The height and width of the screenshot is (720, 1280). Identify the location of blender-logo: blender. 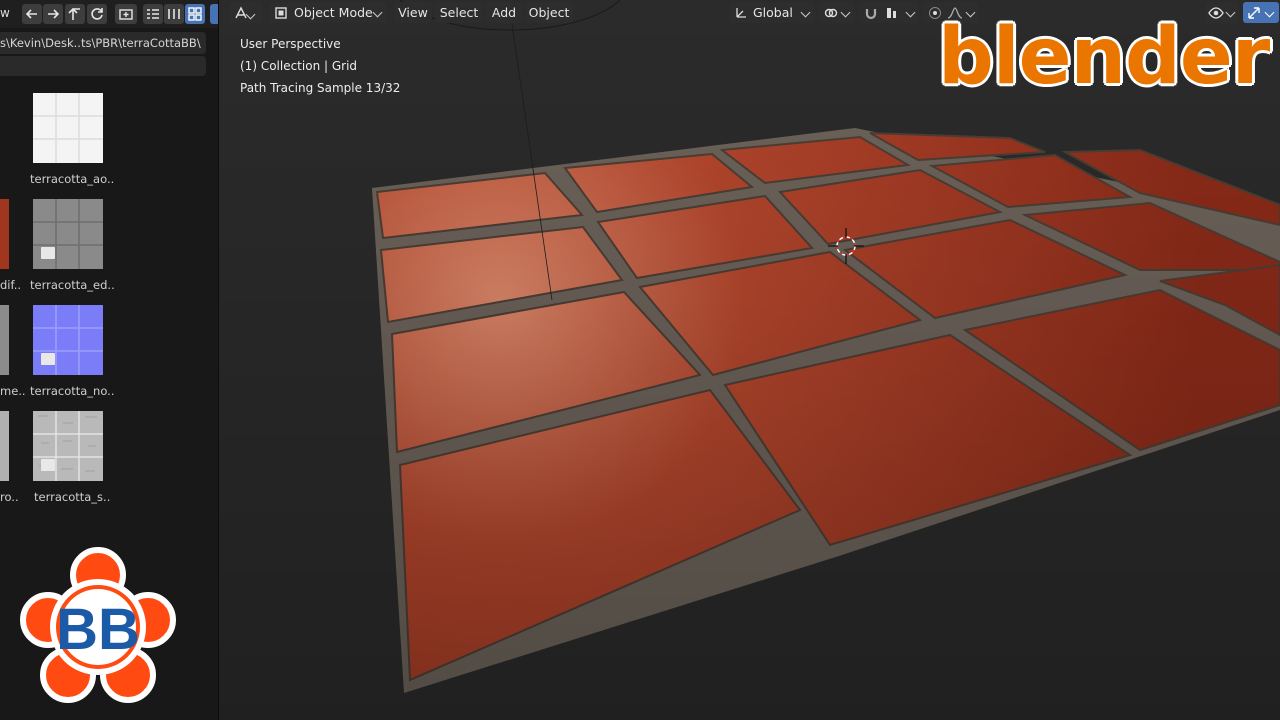
(1104, 57).